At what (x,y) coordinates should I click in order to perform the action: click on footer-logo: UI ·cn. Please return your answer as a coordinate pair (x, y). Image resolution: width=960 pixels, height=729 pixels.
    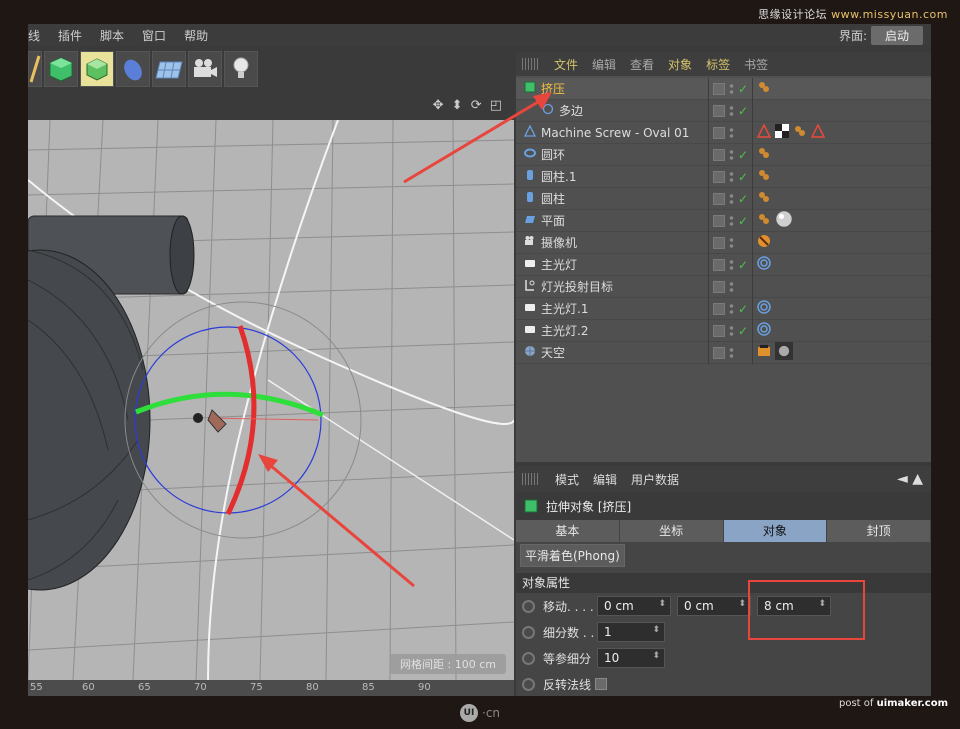
    Looking at the image, I should click on (480, 713).